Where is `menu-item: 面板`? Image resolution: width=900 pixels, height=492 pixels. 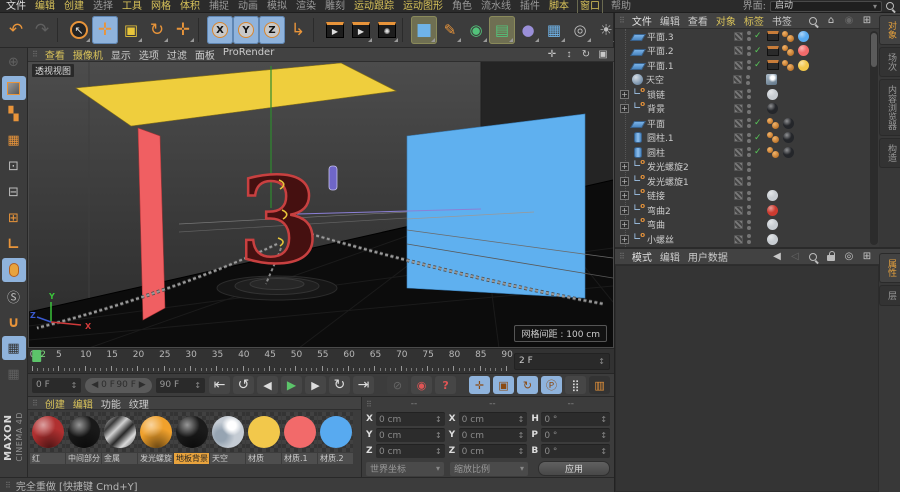 menu-item: 面板 is located at coordinates (205, 54).